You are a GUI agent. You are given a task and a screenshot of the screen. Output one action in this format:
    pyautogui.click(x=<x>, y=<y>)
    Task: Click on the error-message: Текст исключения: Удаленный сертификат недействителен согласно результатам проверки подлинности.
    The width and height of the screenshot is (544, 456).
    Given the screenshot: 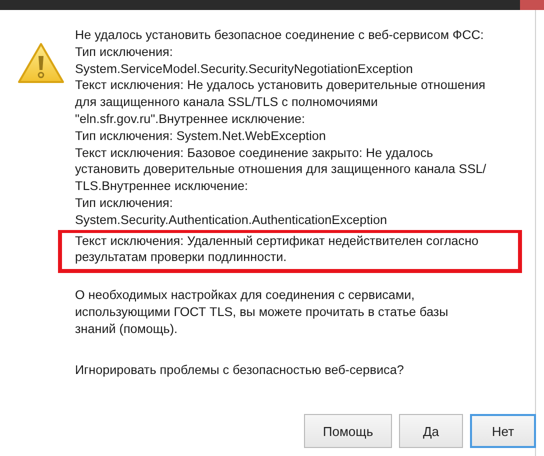 What is the action you would take?
    pyautogui.click(x=277, y=249)
    